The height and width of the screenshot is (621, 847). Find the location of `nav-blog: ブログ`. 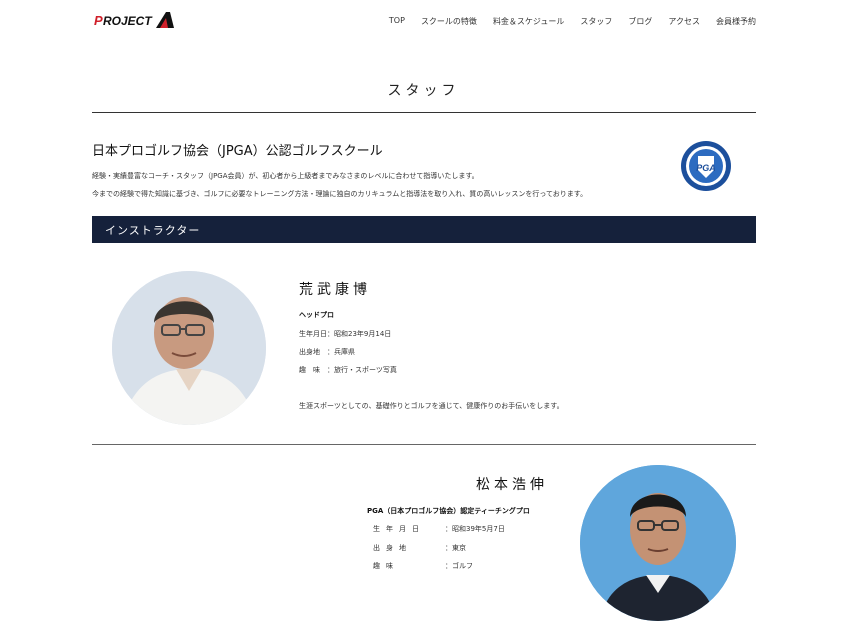

nav-blog: ブログ is located at coordinates (640, 21).